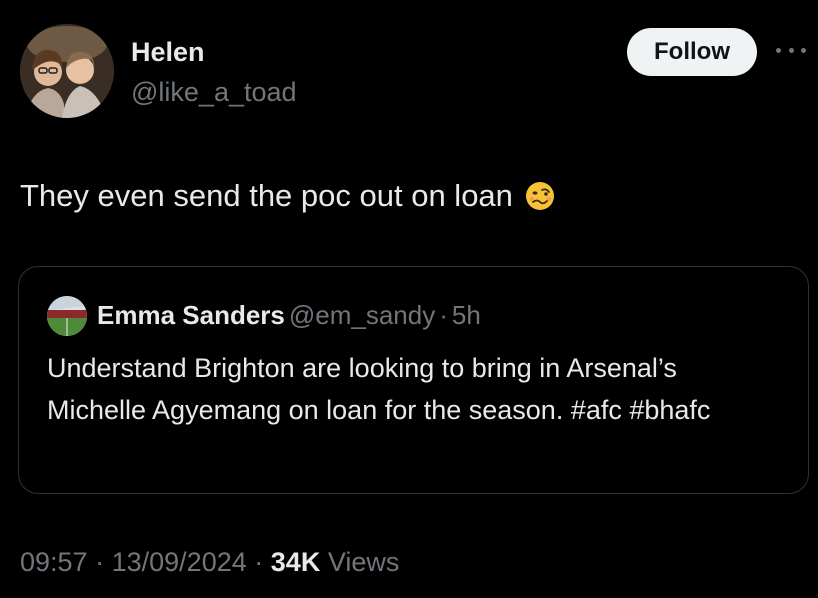  I want to click on tweet-text: They even send the poc out on loan, so click(287, 196).